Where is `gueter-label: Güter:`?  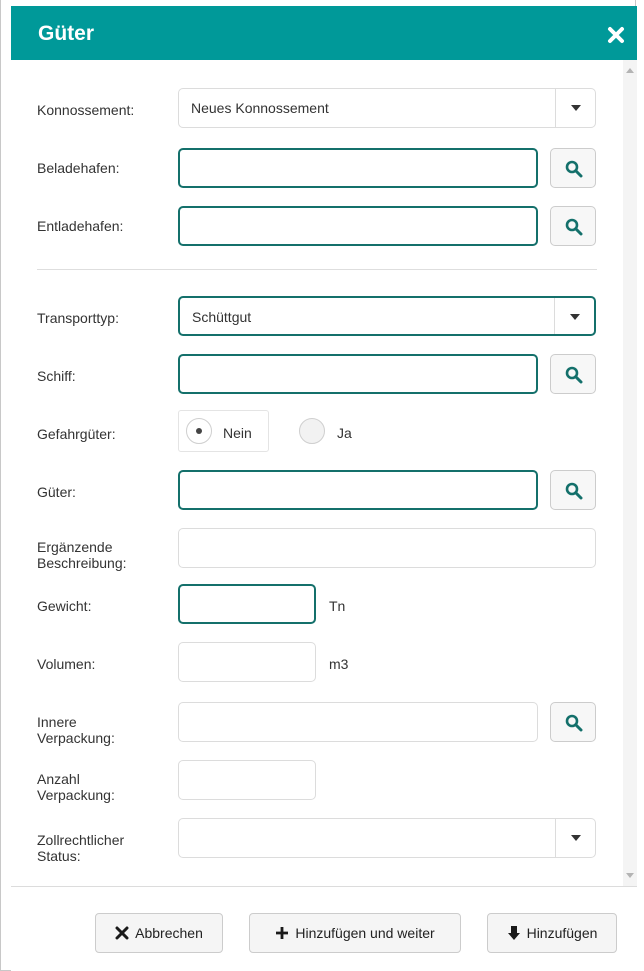 gueter-label: Güter: is located at coordinates (56, 492).